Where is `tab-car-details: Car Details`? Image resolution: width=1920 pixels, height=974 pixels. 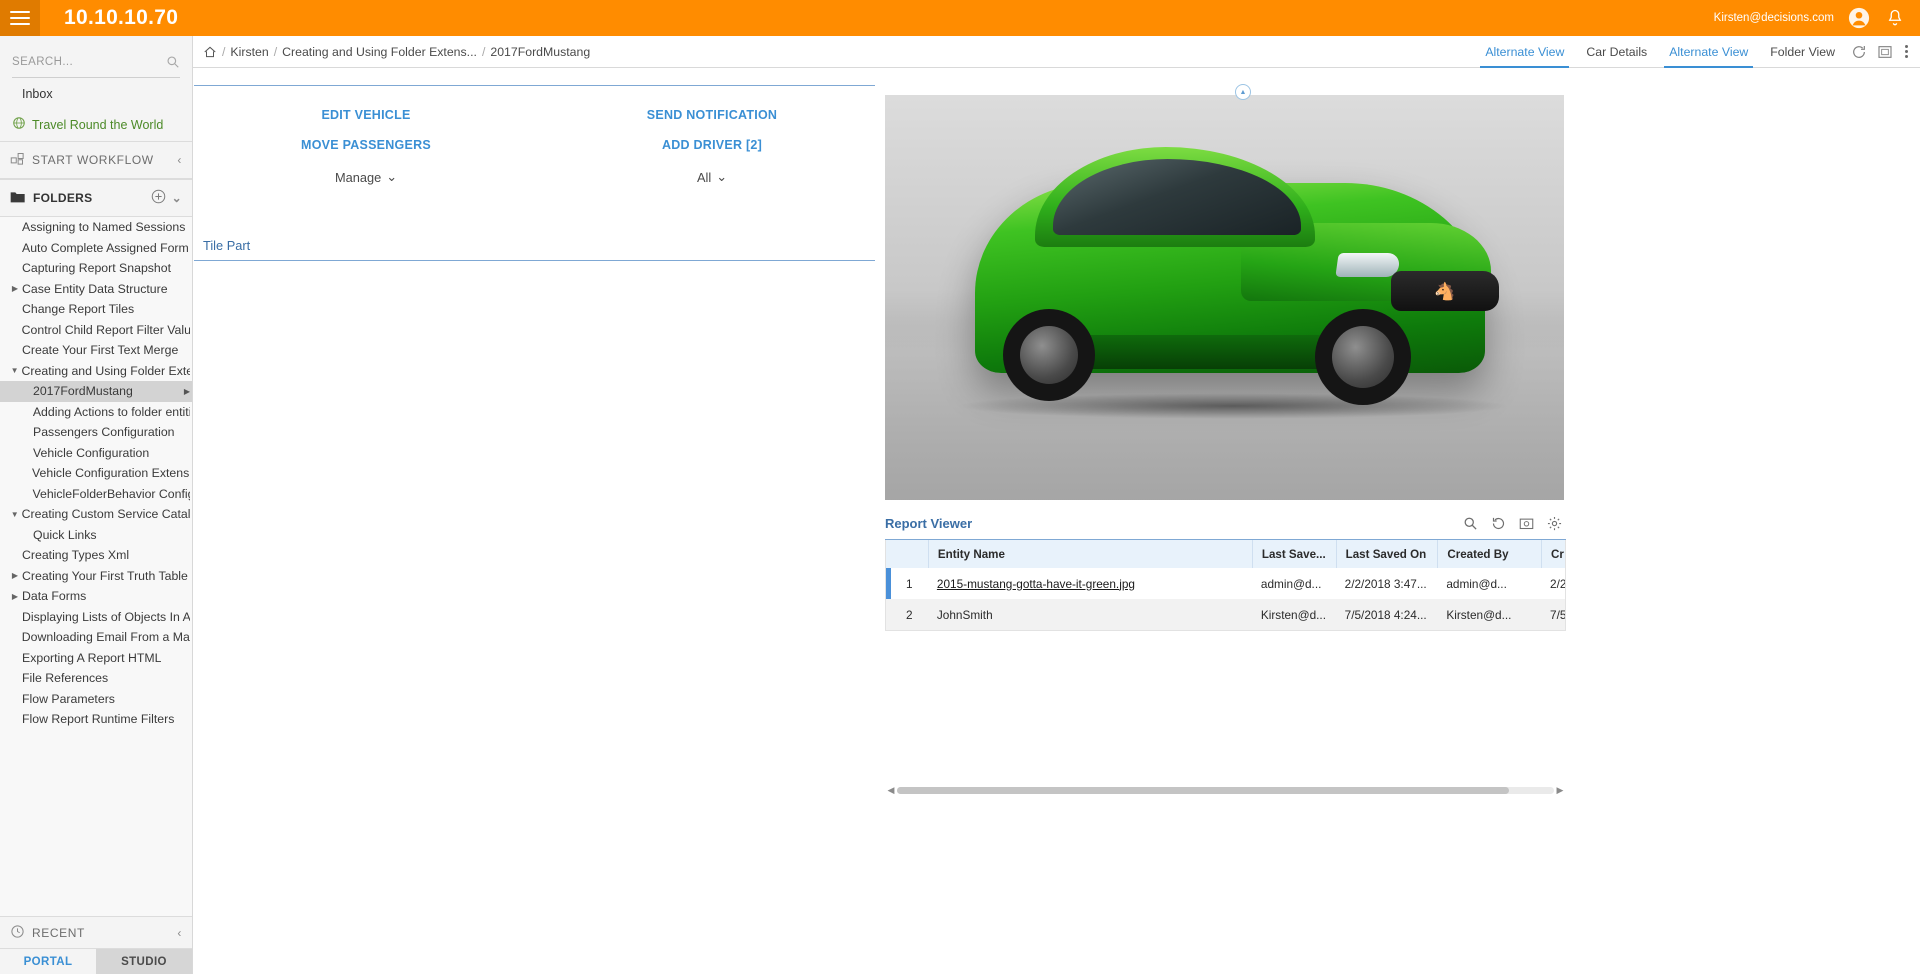
tab-car-details: Car Details is located at coordinates (1616, 52).